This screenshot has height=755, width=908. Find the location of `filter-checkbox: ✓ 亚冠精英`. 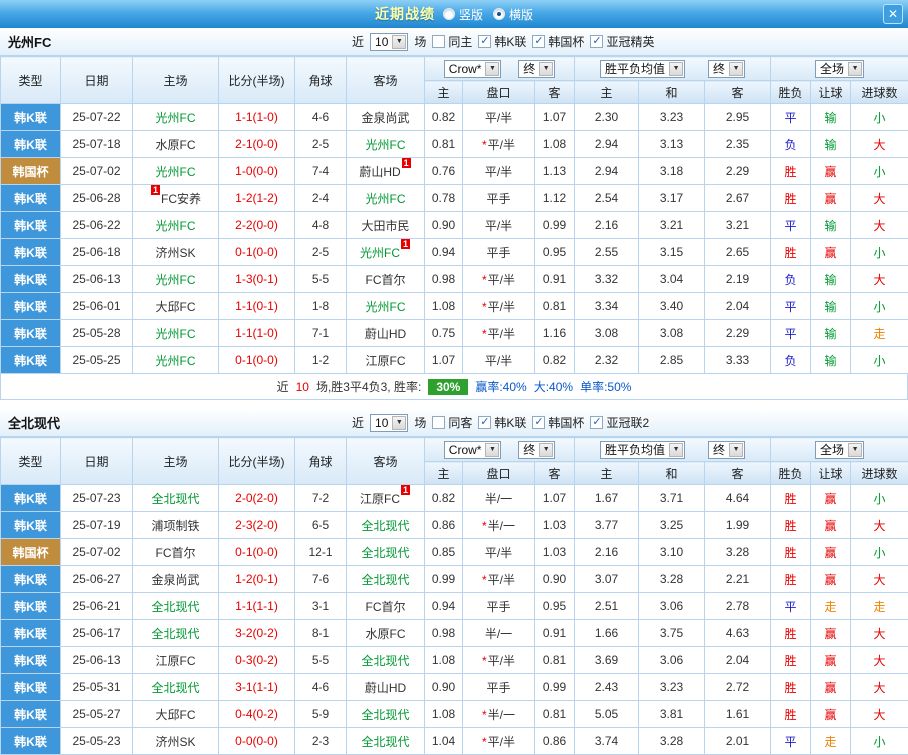

filter-checkbox: ✓ 亚冠精英 is located at coordinates (622, 41).